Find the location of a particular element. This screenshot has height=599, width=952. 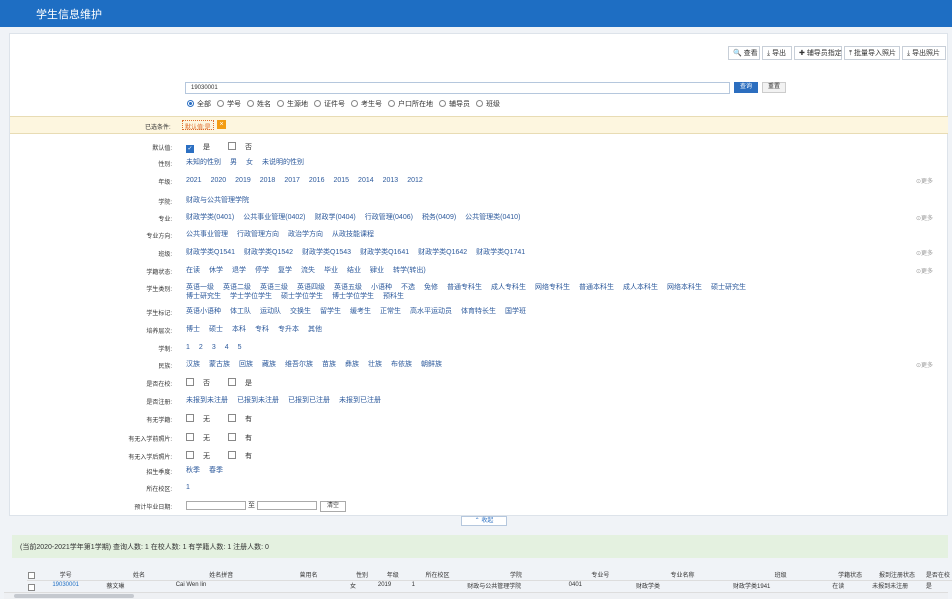

filter-option: 2019 is located at coordinates (243, 180).